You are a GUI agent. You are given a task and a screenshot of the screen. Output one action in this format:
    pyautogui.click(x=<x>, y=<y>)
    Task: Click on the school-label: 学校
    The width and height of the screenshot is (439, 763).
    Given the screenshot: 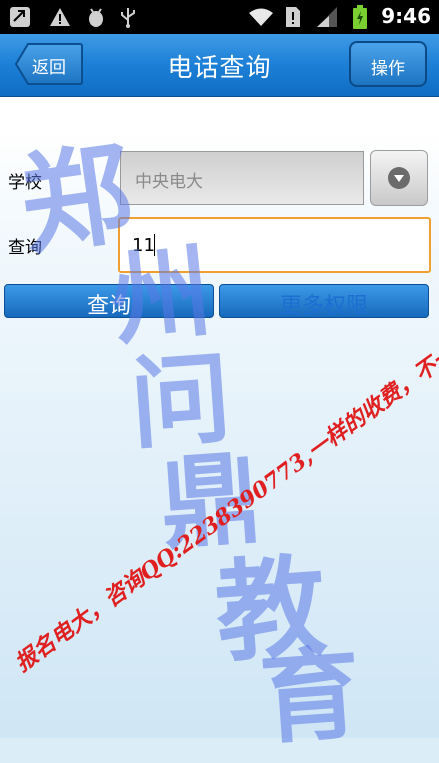 What is the action you would take?
    pyautogui.click(x=25, y=183)
    